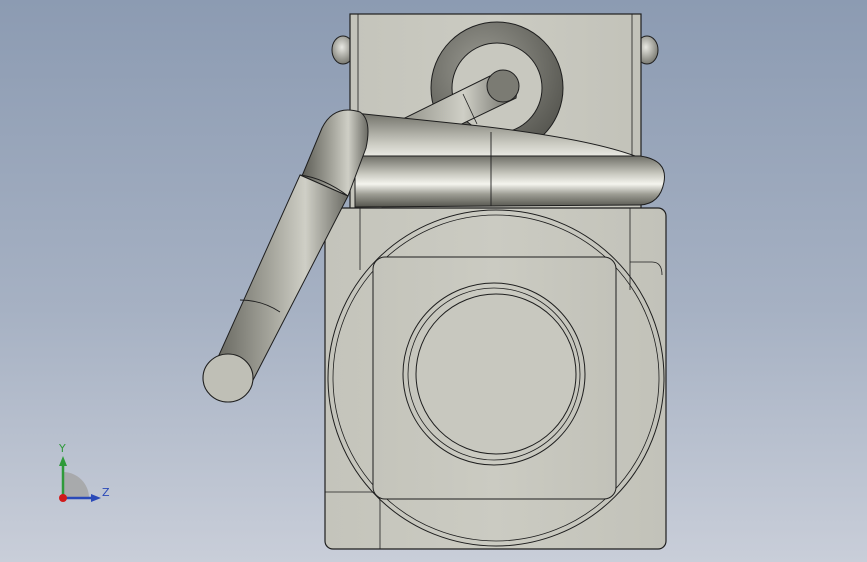  I want to click on pipe-horizontal-lower, so click(509, 181).